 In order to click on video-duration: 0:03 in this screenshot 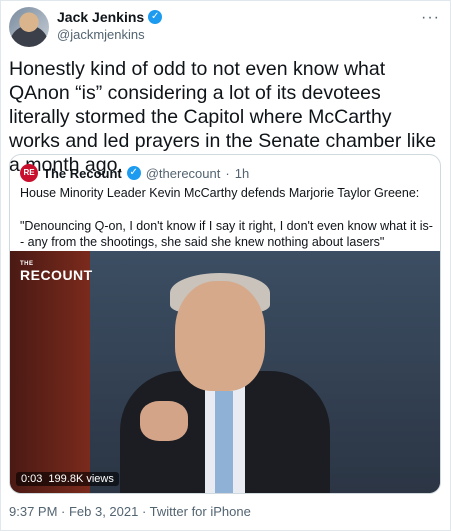, I will do `click(32, 479)`.